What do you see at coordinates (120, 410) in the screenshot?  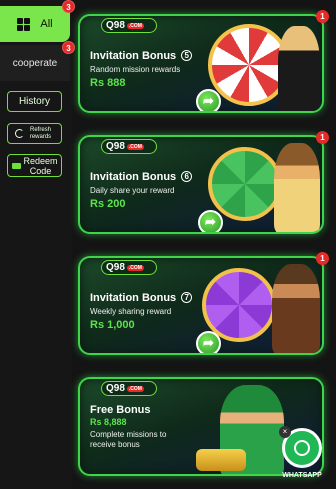 I see `card-title: Free Bonus` at bounding box center [120, 410].